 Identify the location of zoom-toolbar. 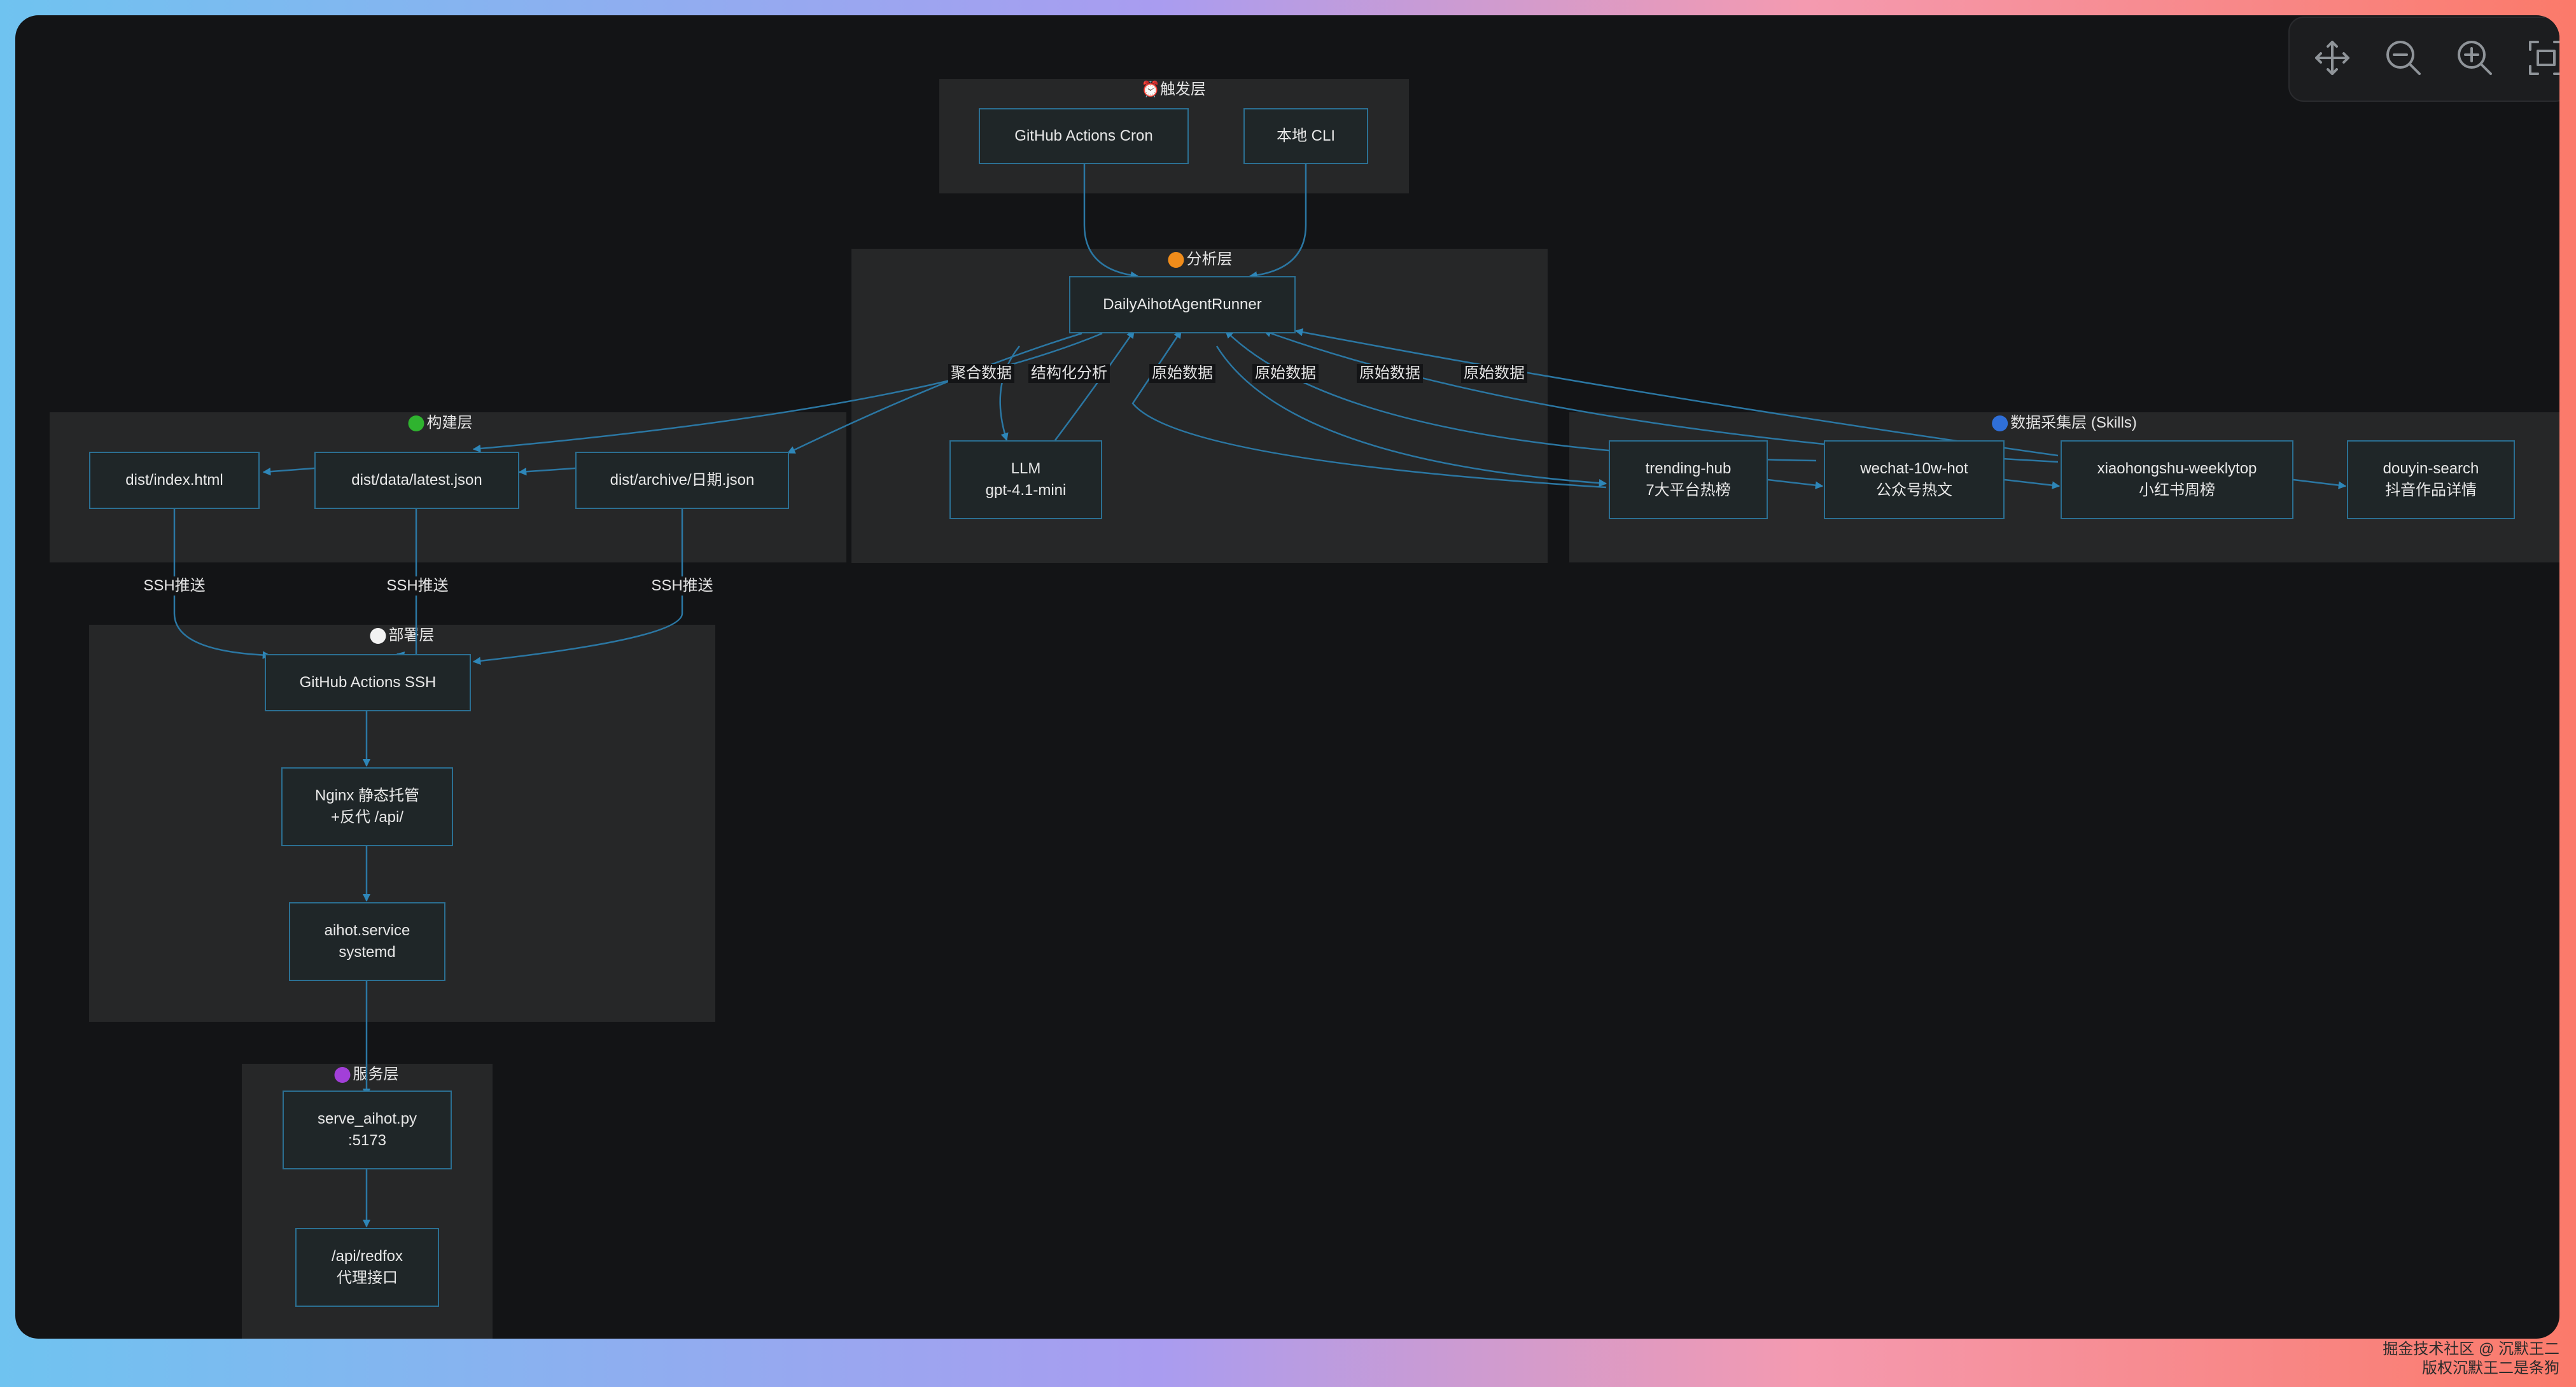
(2423, 59).